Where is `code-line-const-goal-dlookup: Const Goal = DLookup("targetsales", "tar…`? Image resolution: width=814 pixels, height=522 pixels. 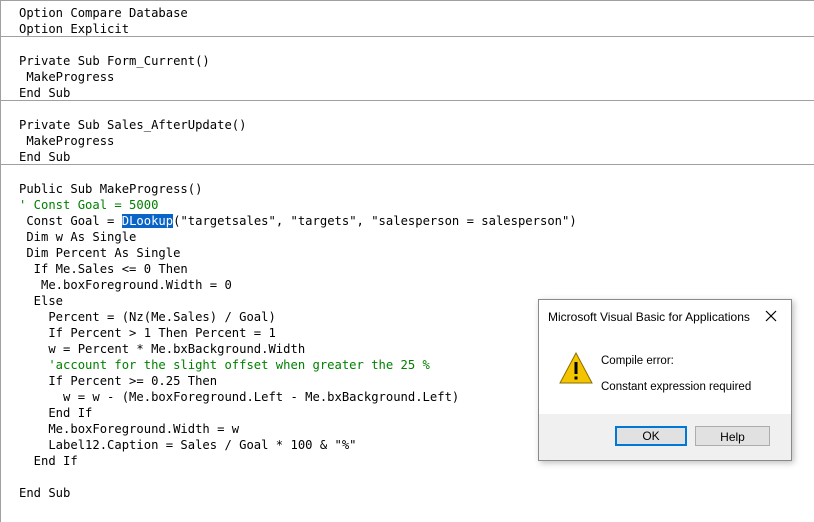
code-line-const-goal-dlookup: Const Goal = DLookup("targetsales", "tar… is located at coordinates (298, 221).